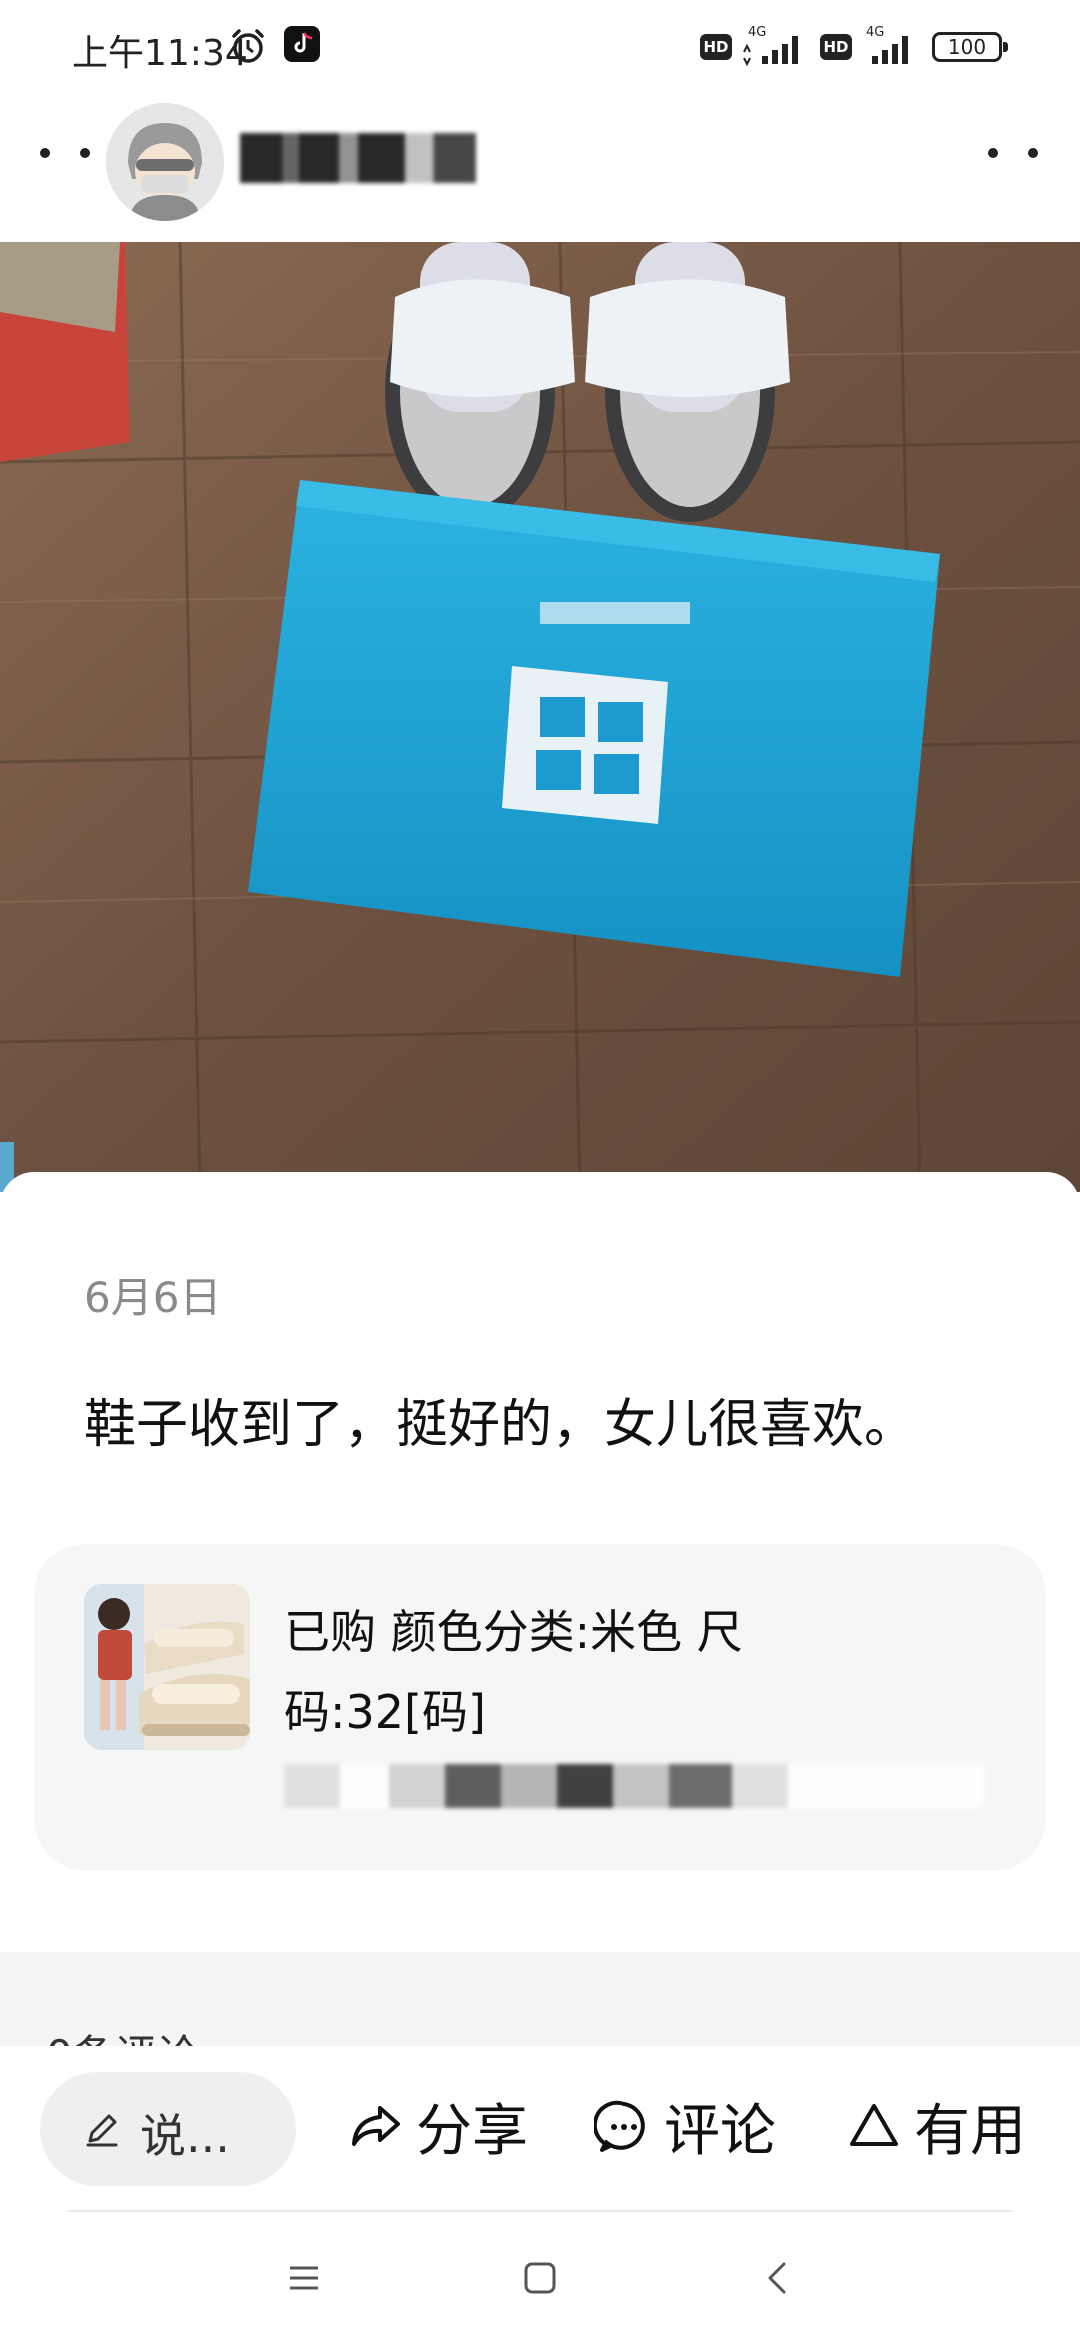 The width and height of the screenshot is (1080, 2340). I want to click on more-options-icon, so click(1013, 153).